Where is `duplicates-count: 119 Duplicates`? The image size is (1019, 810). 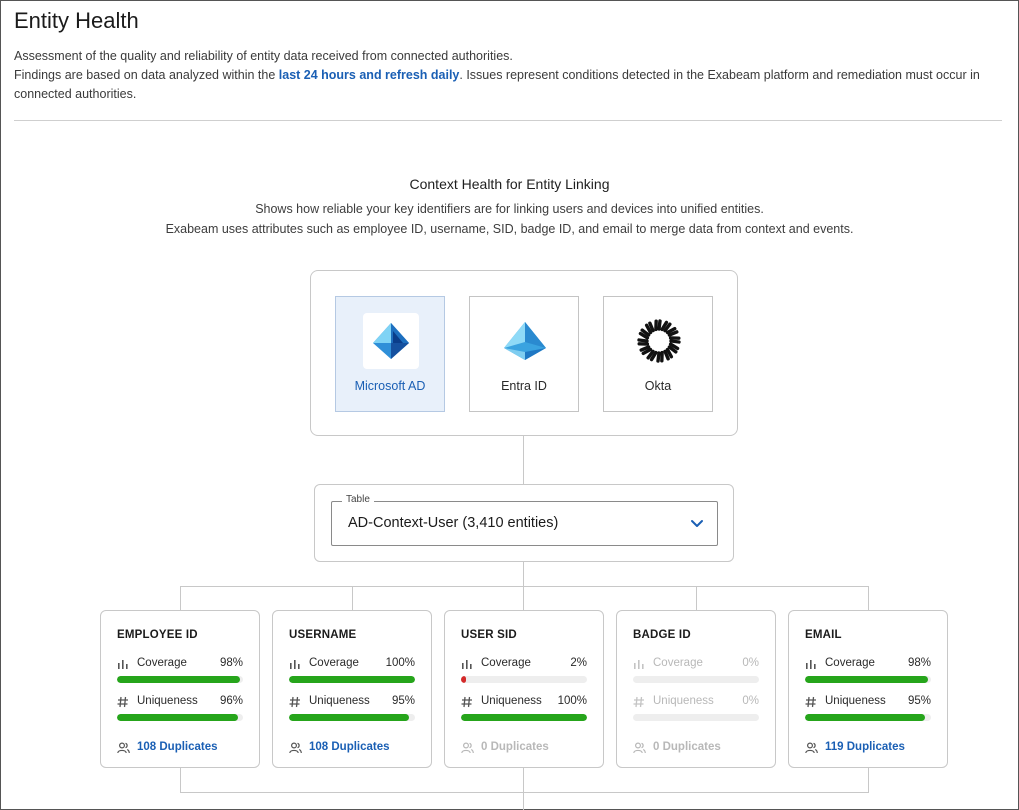 duplicates-count: 119 Duplicates is located at coordinates (865, 747).